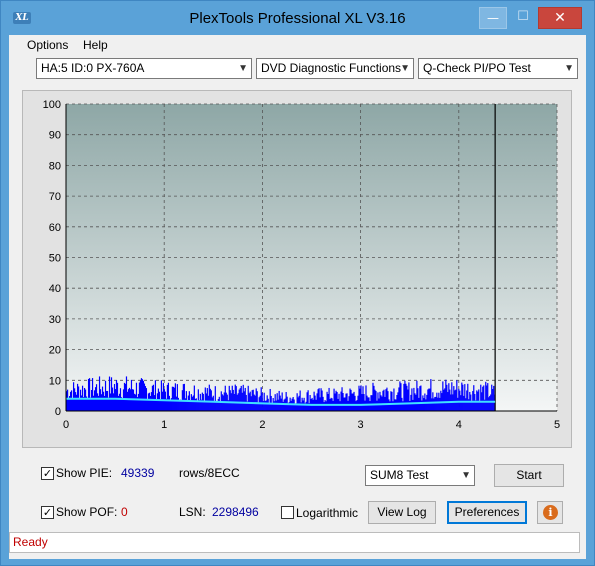 This screenshot has width=595, height=566. What do you see at coordinates (487, 512) in the screenshot?
I see `preferences-button: Preferences` at bounding box center [487, 512].